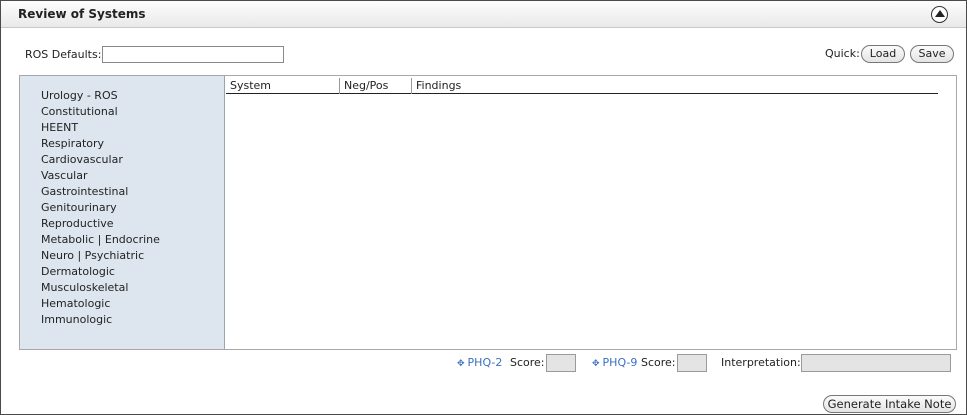 This screenshot has width=967, height=415. I want to click on phq9-link-label: PHQ-9, so click(620, 362).